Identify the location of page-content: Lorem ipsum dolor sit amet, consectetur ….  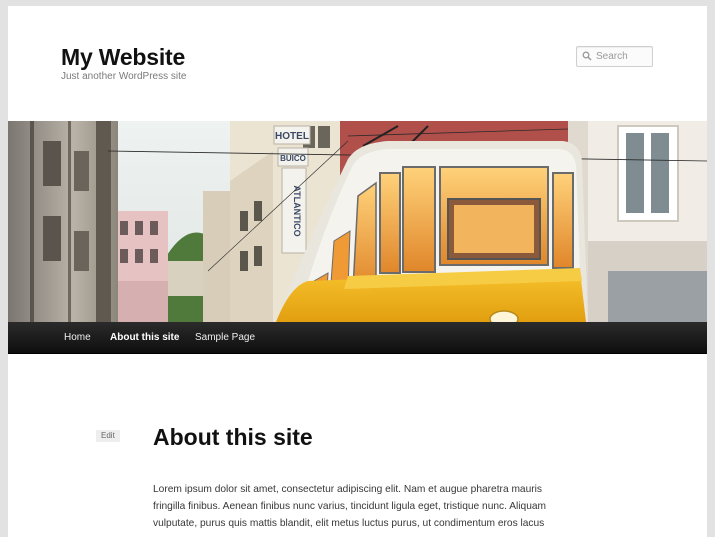
(350, 506).